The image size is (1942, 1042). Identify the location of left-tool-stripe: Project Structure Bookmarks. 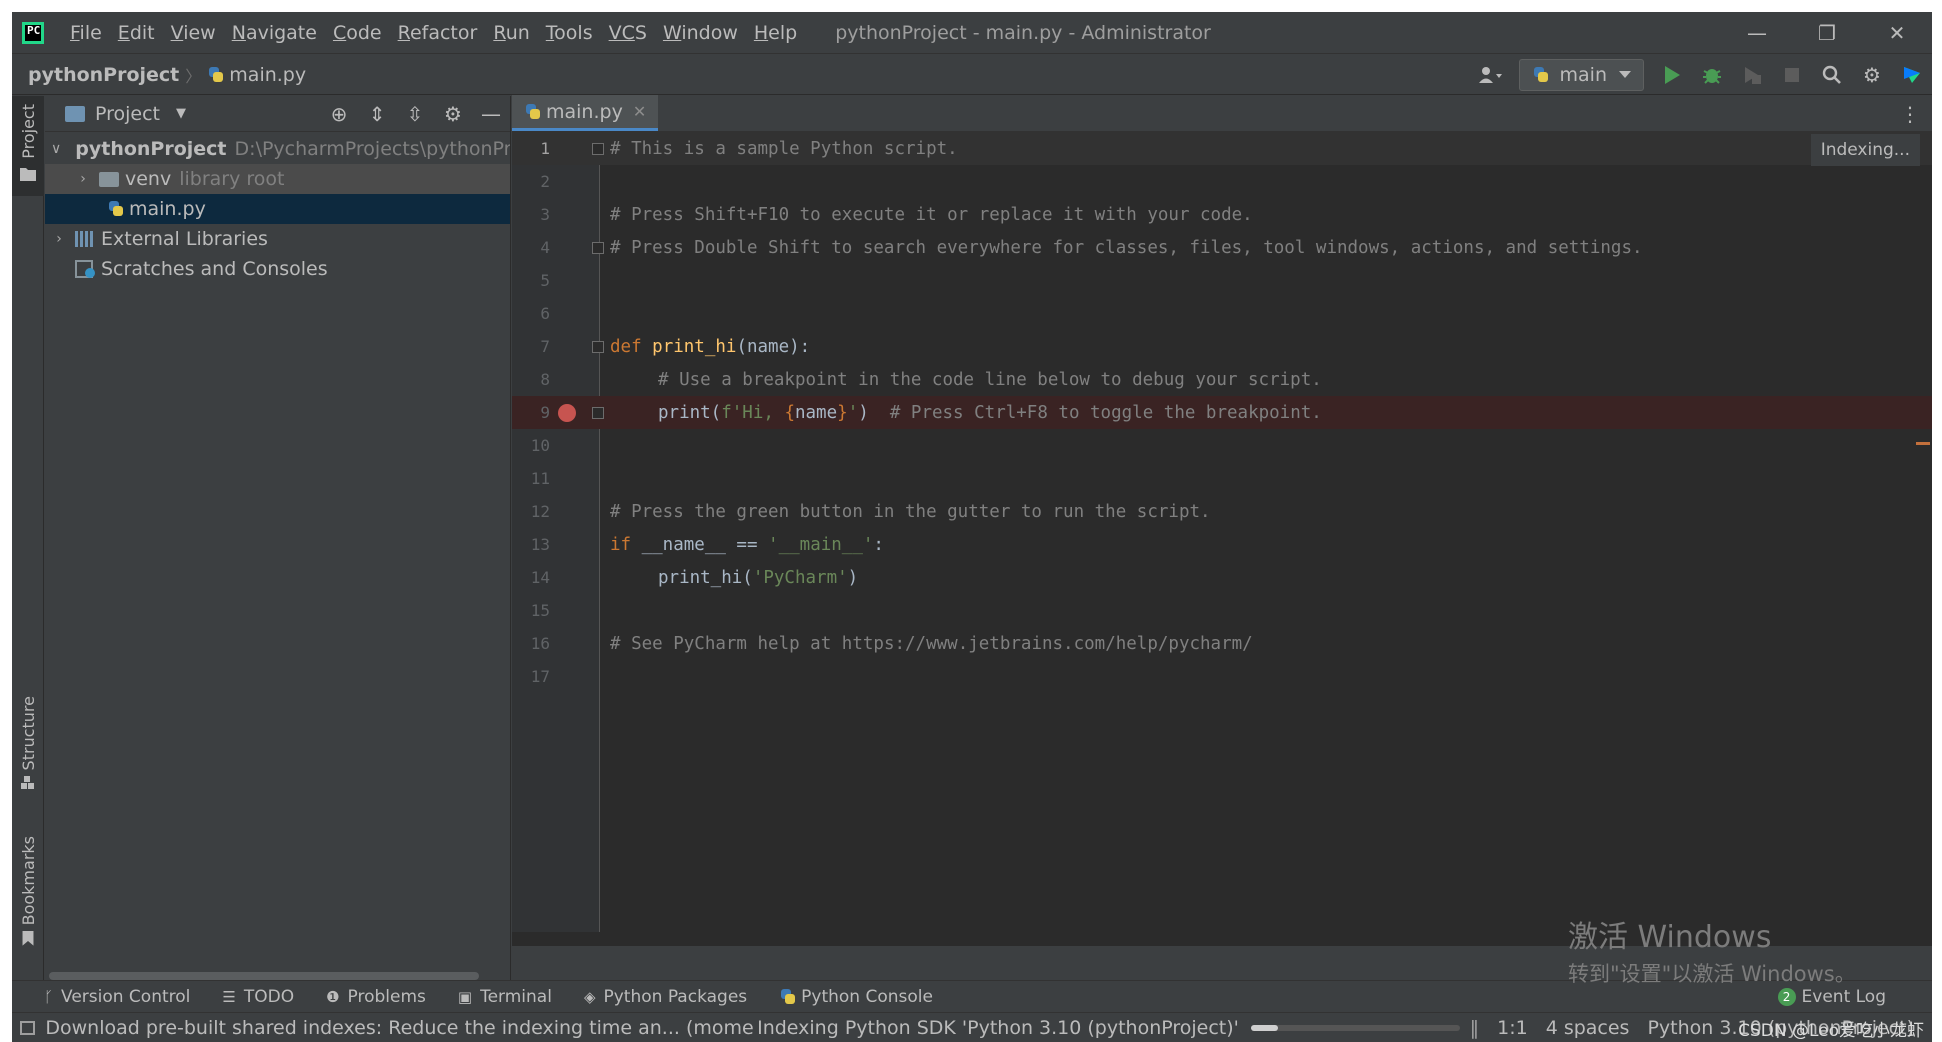
(28, 538).